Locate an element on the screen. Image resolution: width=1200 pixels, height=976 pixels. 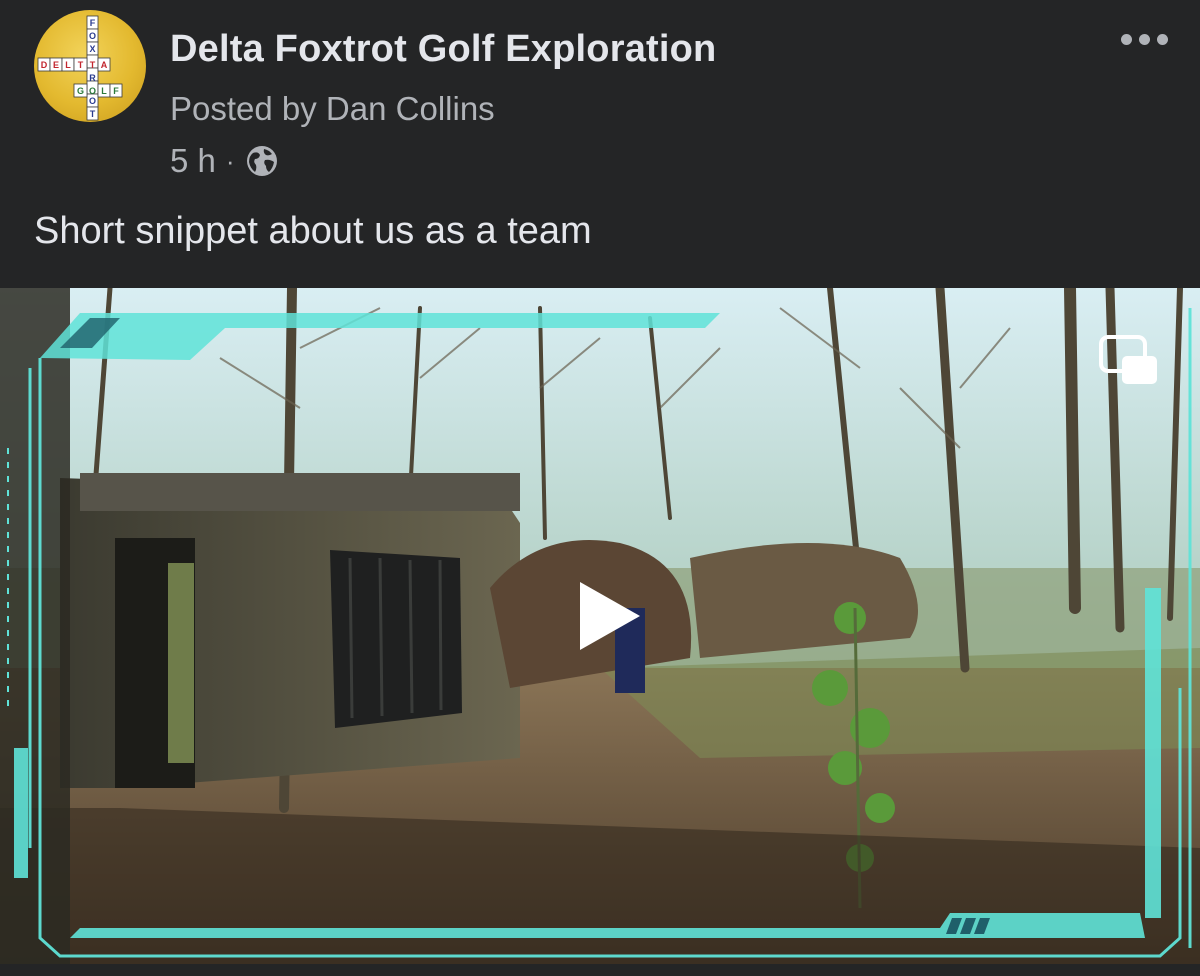
post-text: Short snippet about us as a team is located at coordinates (313, 231).